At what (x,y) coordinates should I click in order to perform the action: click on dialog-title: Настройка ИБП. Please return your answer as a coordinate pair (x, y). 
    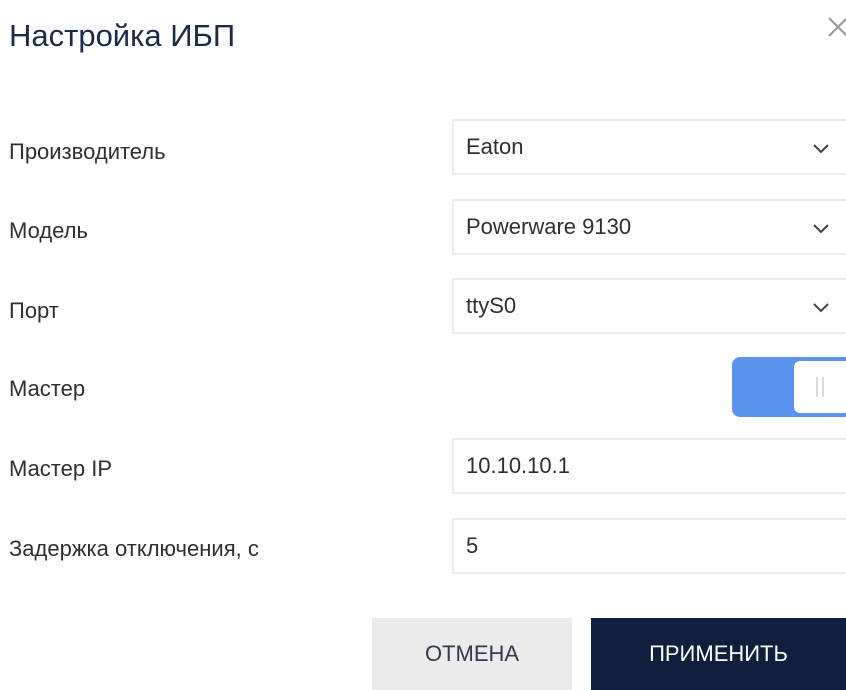
    Looking at the image, I should click on (122, 35).